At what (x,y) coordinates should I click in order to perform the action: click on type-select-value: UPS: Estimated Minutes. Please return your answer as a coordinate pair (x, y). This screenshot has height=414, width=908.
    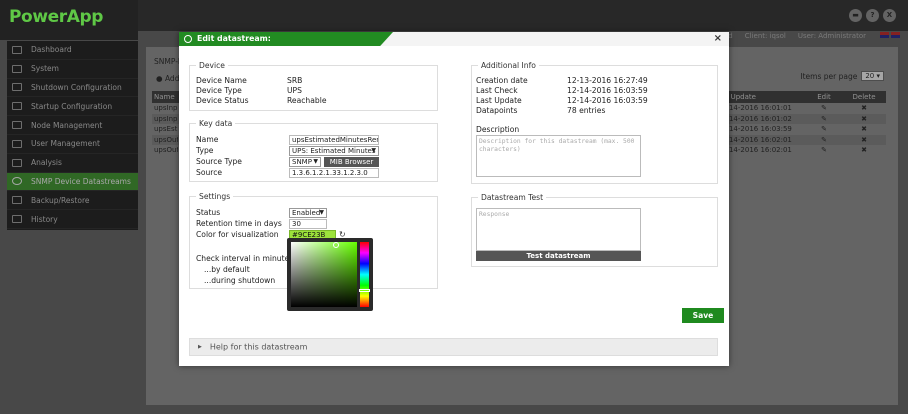
    Looking at the image, I should click on (334, 151).